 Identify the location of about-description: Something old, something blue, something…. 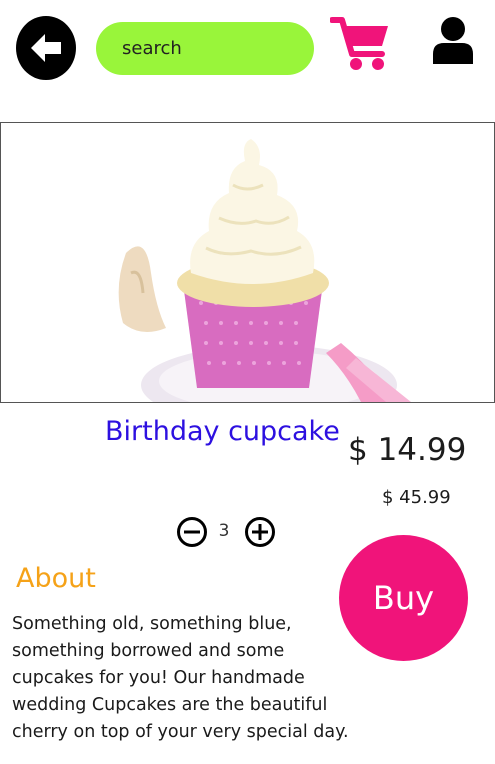
(180, 678).